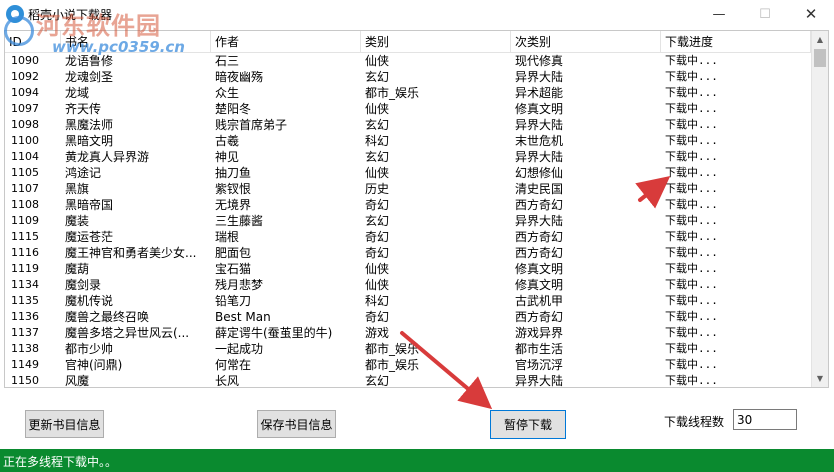 Image resolution: width=834 pixels, height=472 pixels. What do you see at coordinates (77, 189) in the screenshot?
I see `cell-name: 黑旗` at bounding box center [77, 189].